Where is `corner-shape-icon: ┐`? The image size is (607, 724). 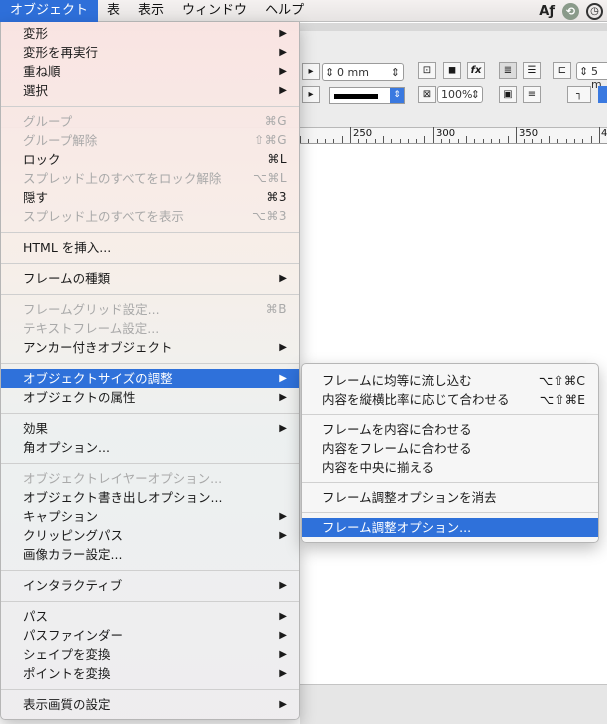 corner-shape-icon: ┐ is located at coordinates (579, 94).